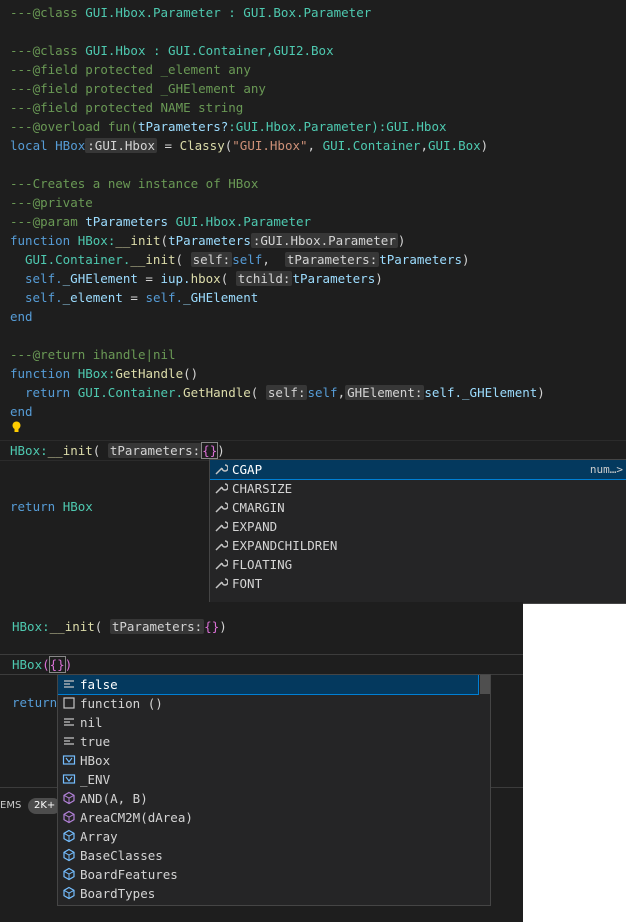 The image size is (626, 922). Describe the element at coordinates (274, 741) in the screenshot. I see `suggest-item-true: true` at that location.